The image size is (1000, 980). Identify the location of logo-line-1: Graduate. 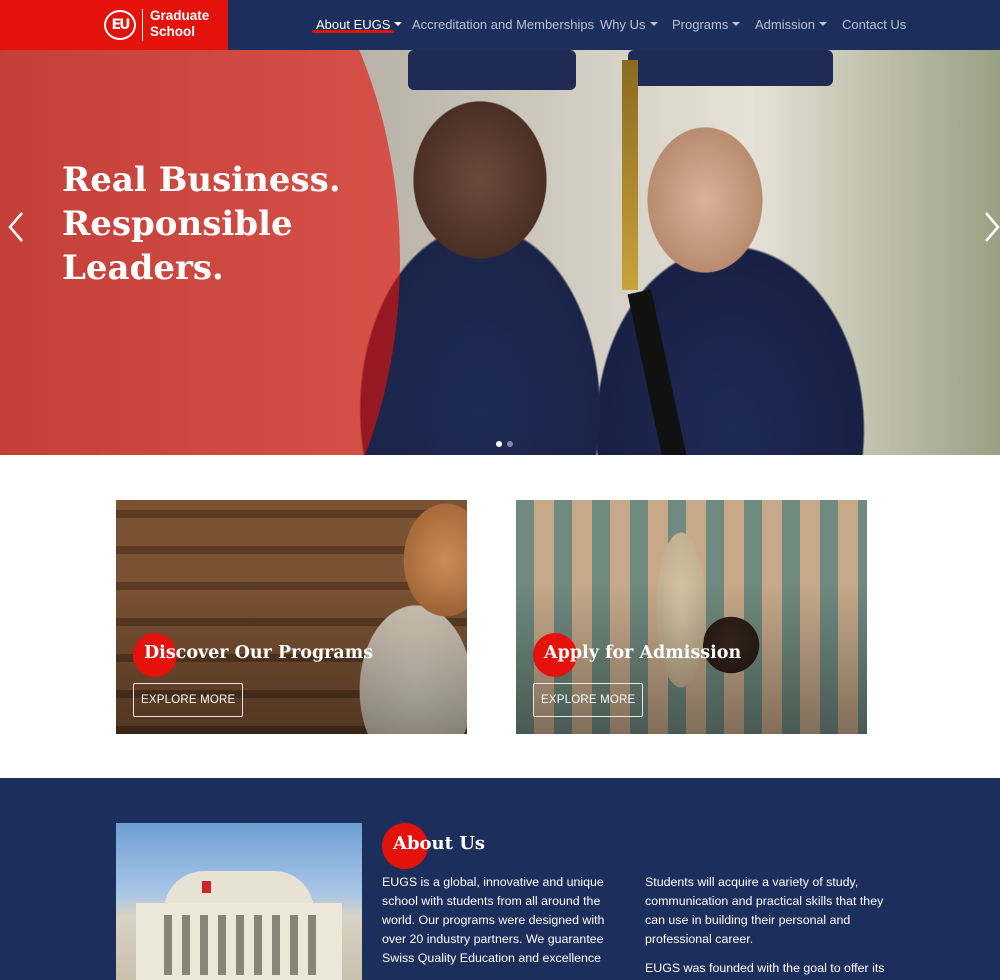
(180, 15).